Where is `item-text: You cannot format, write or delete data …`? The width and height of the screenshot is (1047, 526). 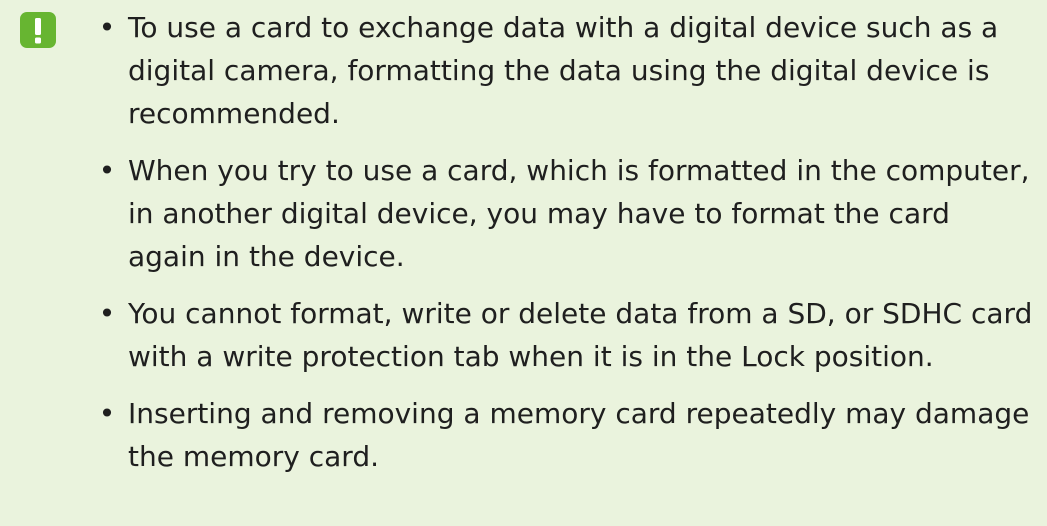 item-text: You cannot format, write or delete data … is located at coordinates (580, 335).